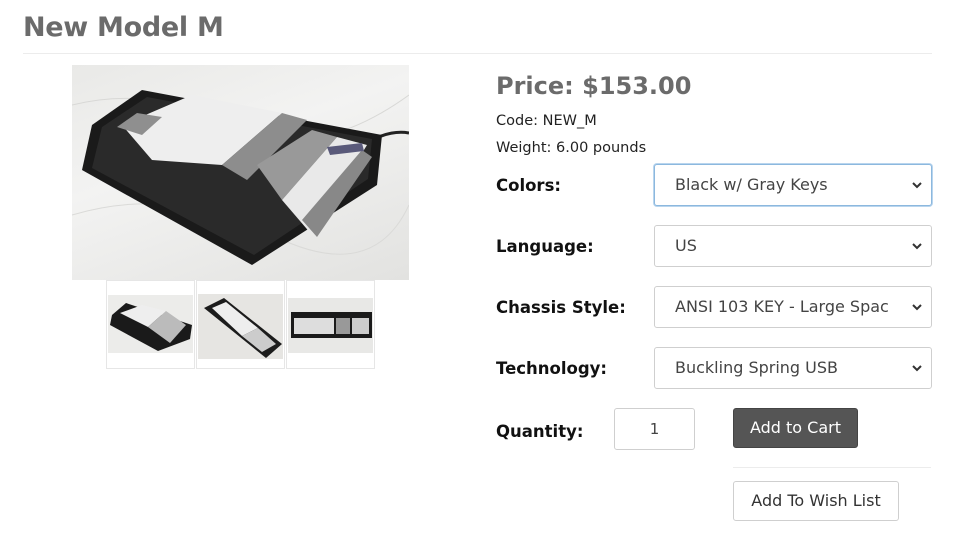 The height and width of the screenshot is (552, 953). Describe the element at coordinates (524, 148) in the screenshot. I see `weight-label: Weight:` at that location.